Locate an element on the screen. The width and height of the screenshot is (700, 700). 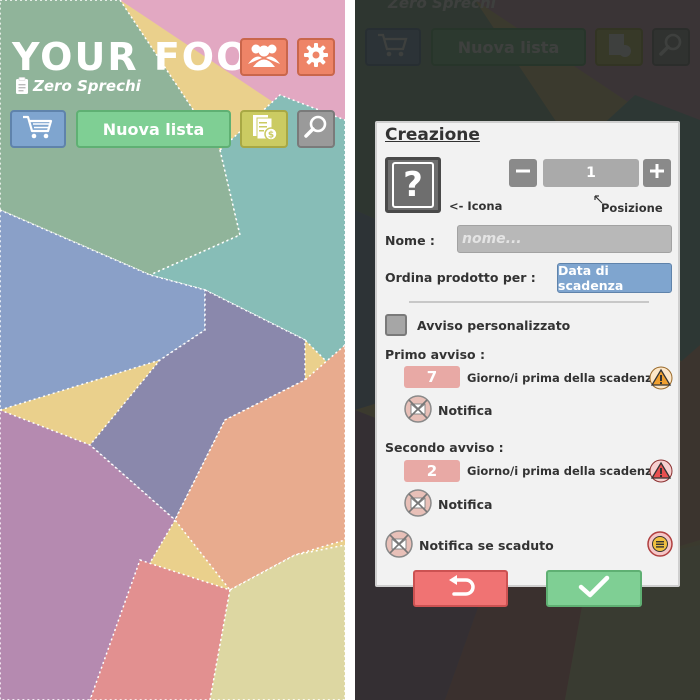
position-increment-button is located at coordinates (657, 173).